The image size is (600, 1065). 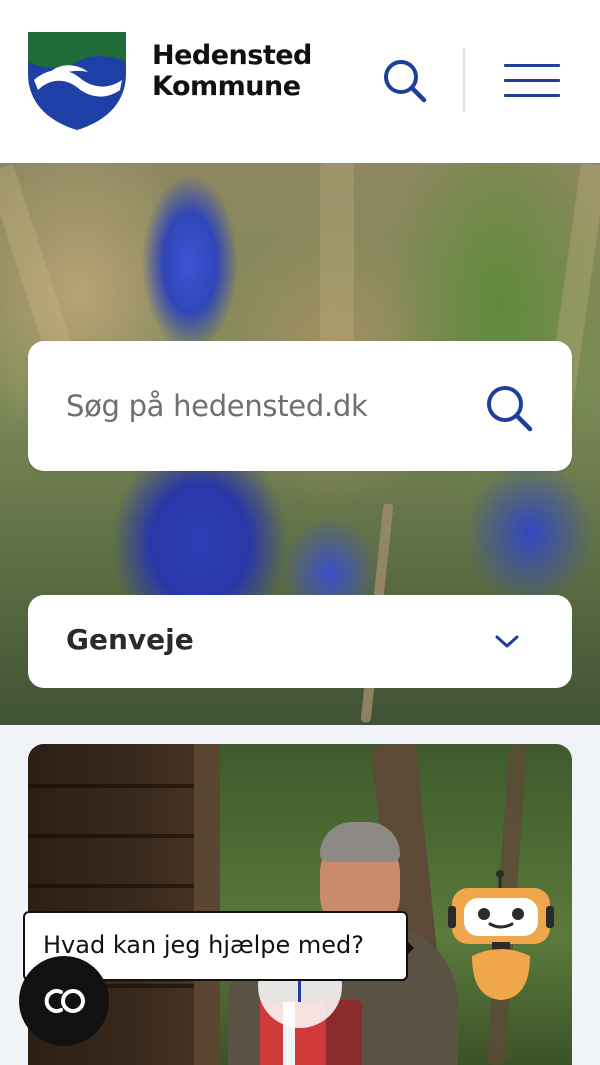 What do you see at coordinates (217, 406) in the screenshot?
I see `search-placeholder: Søg på hedensted.dk` at bounding box center [217, 406].